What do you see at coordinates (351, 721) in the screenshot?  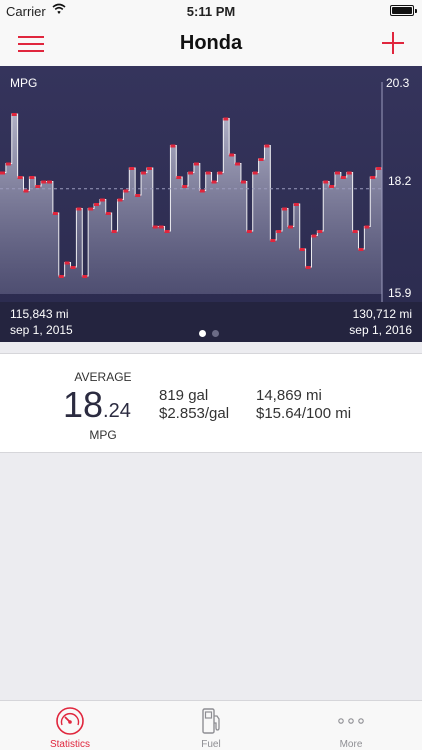 I see `more-dots-icon` at bounding box center [351, 721].